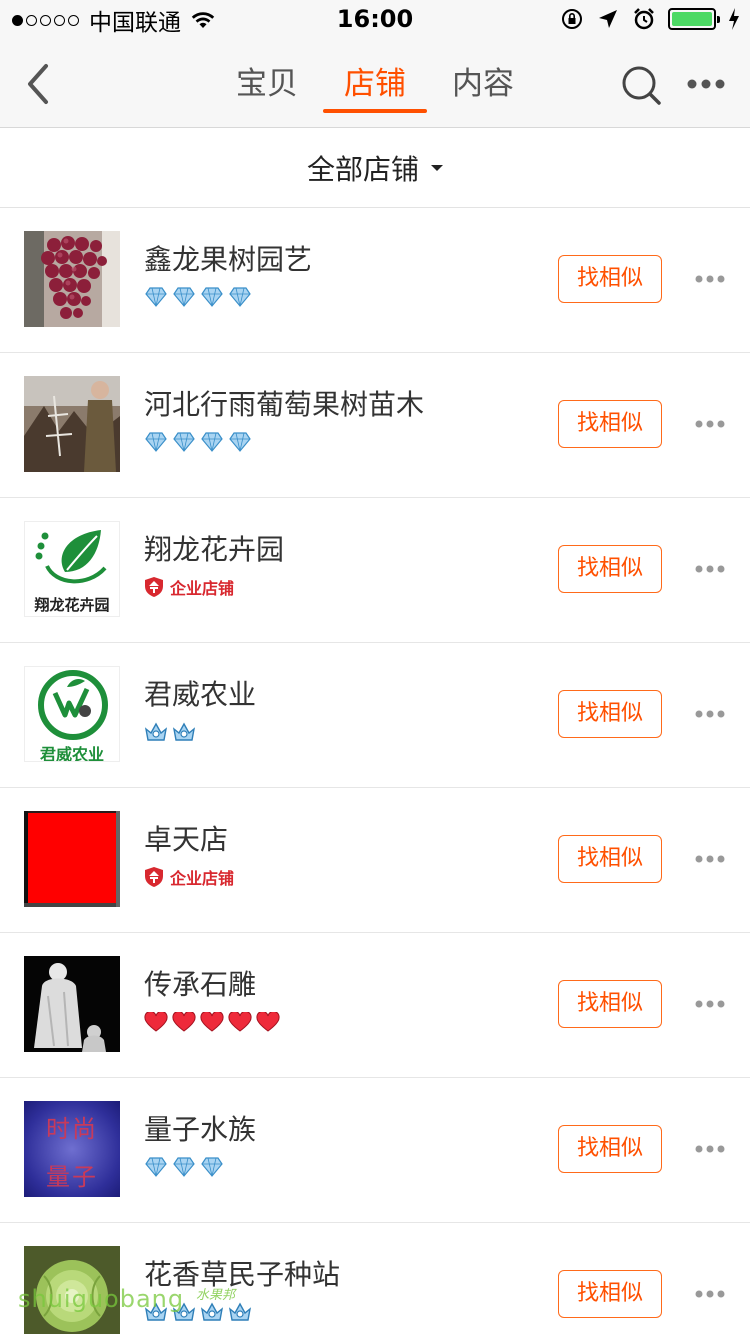 The height and width of the screenshot is (1334, 750). I want to click on watermark-text-cn: 水果邦, so click(216, 1295).